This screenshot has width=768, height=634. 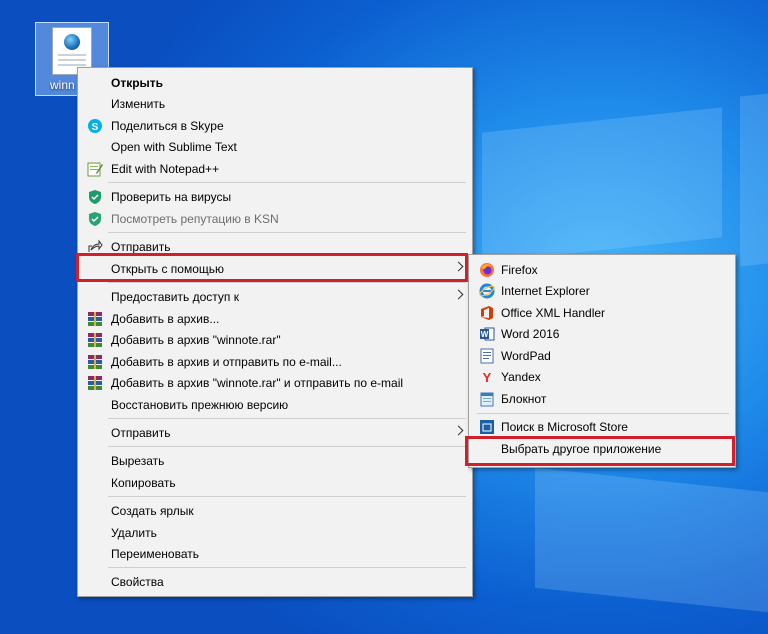 What do you see at coordinates (275, 196) in the screenshot?
I see `menu-item-virus-scan: Проверить на вирусы` at bounding box center [275, 196].